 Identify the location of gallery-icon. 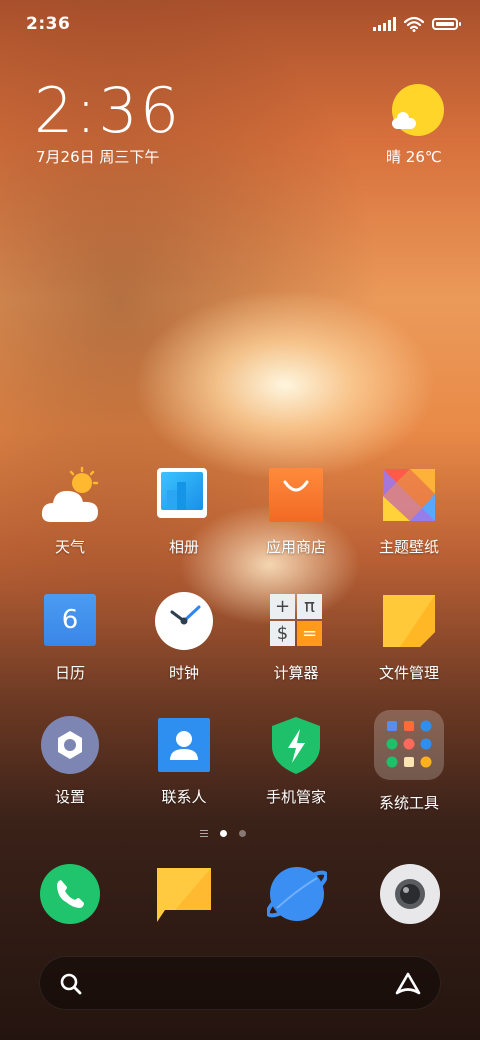
(184, 495).